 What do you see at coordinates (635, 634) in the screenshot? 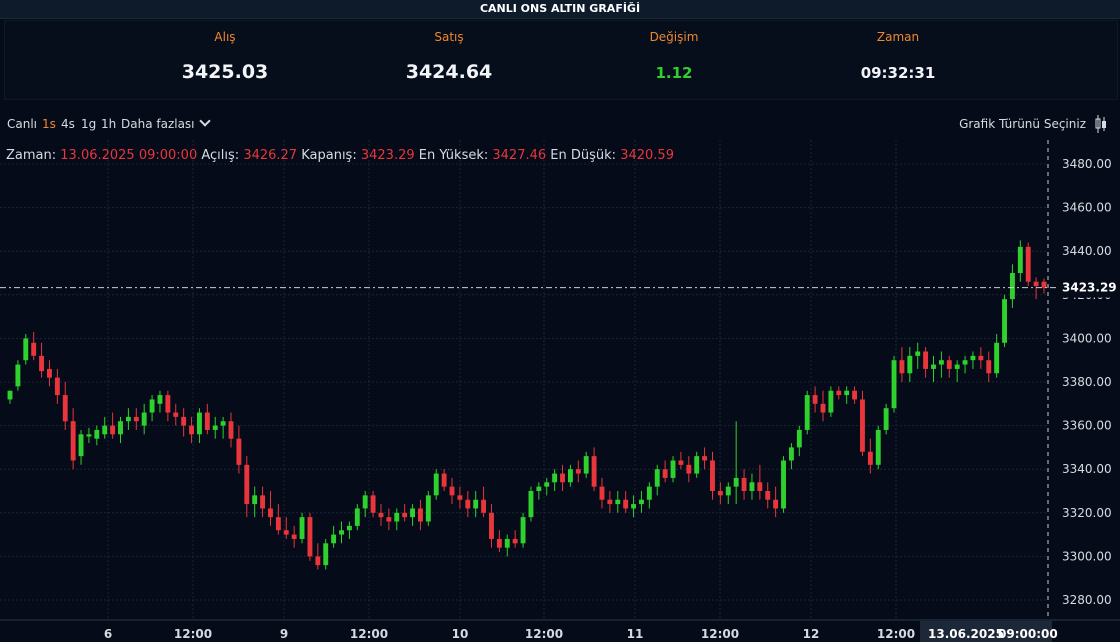
I see `x-tick-label: 11` at bounding box center [635, 634].